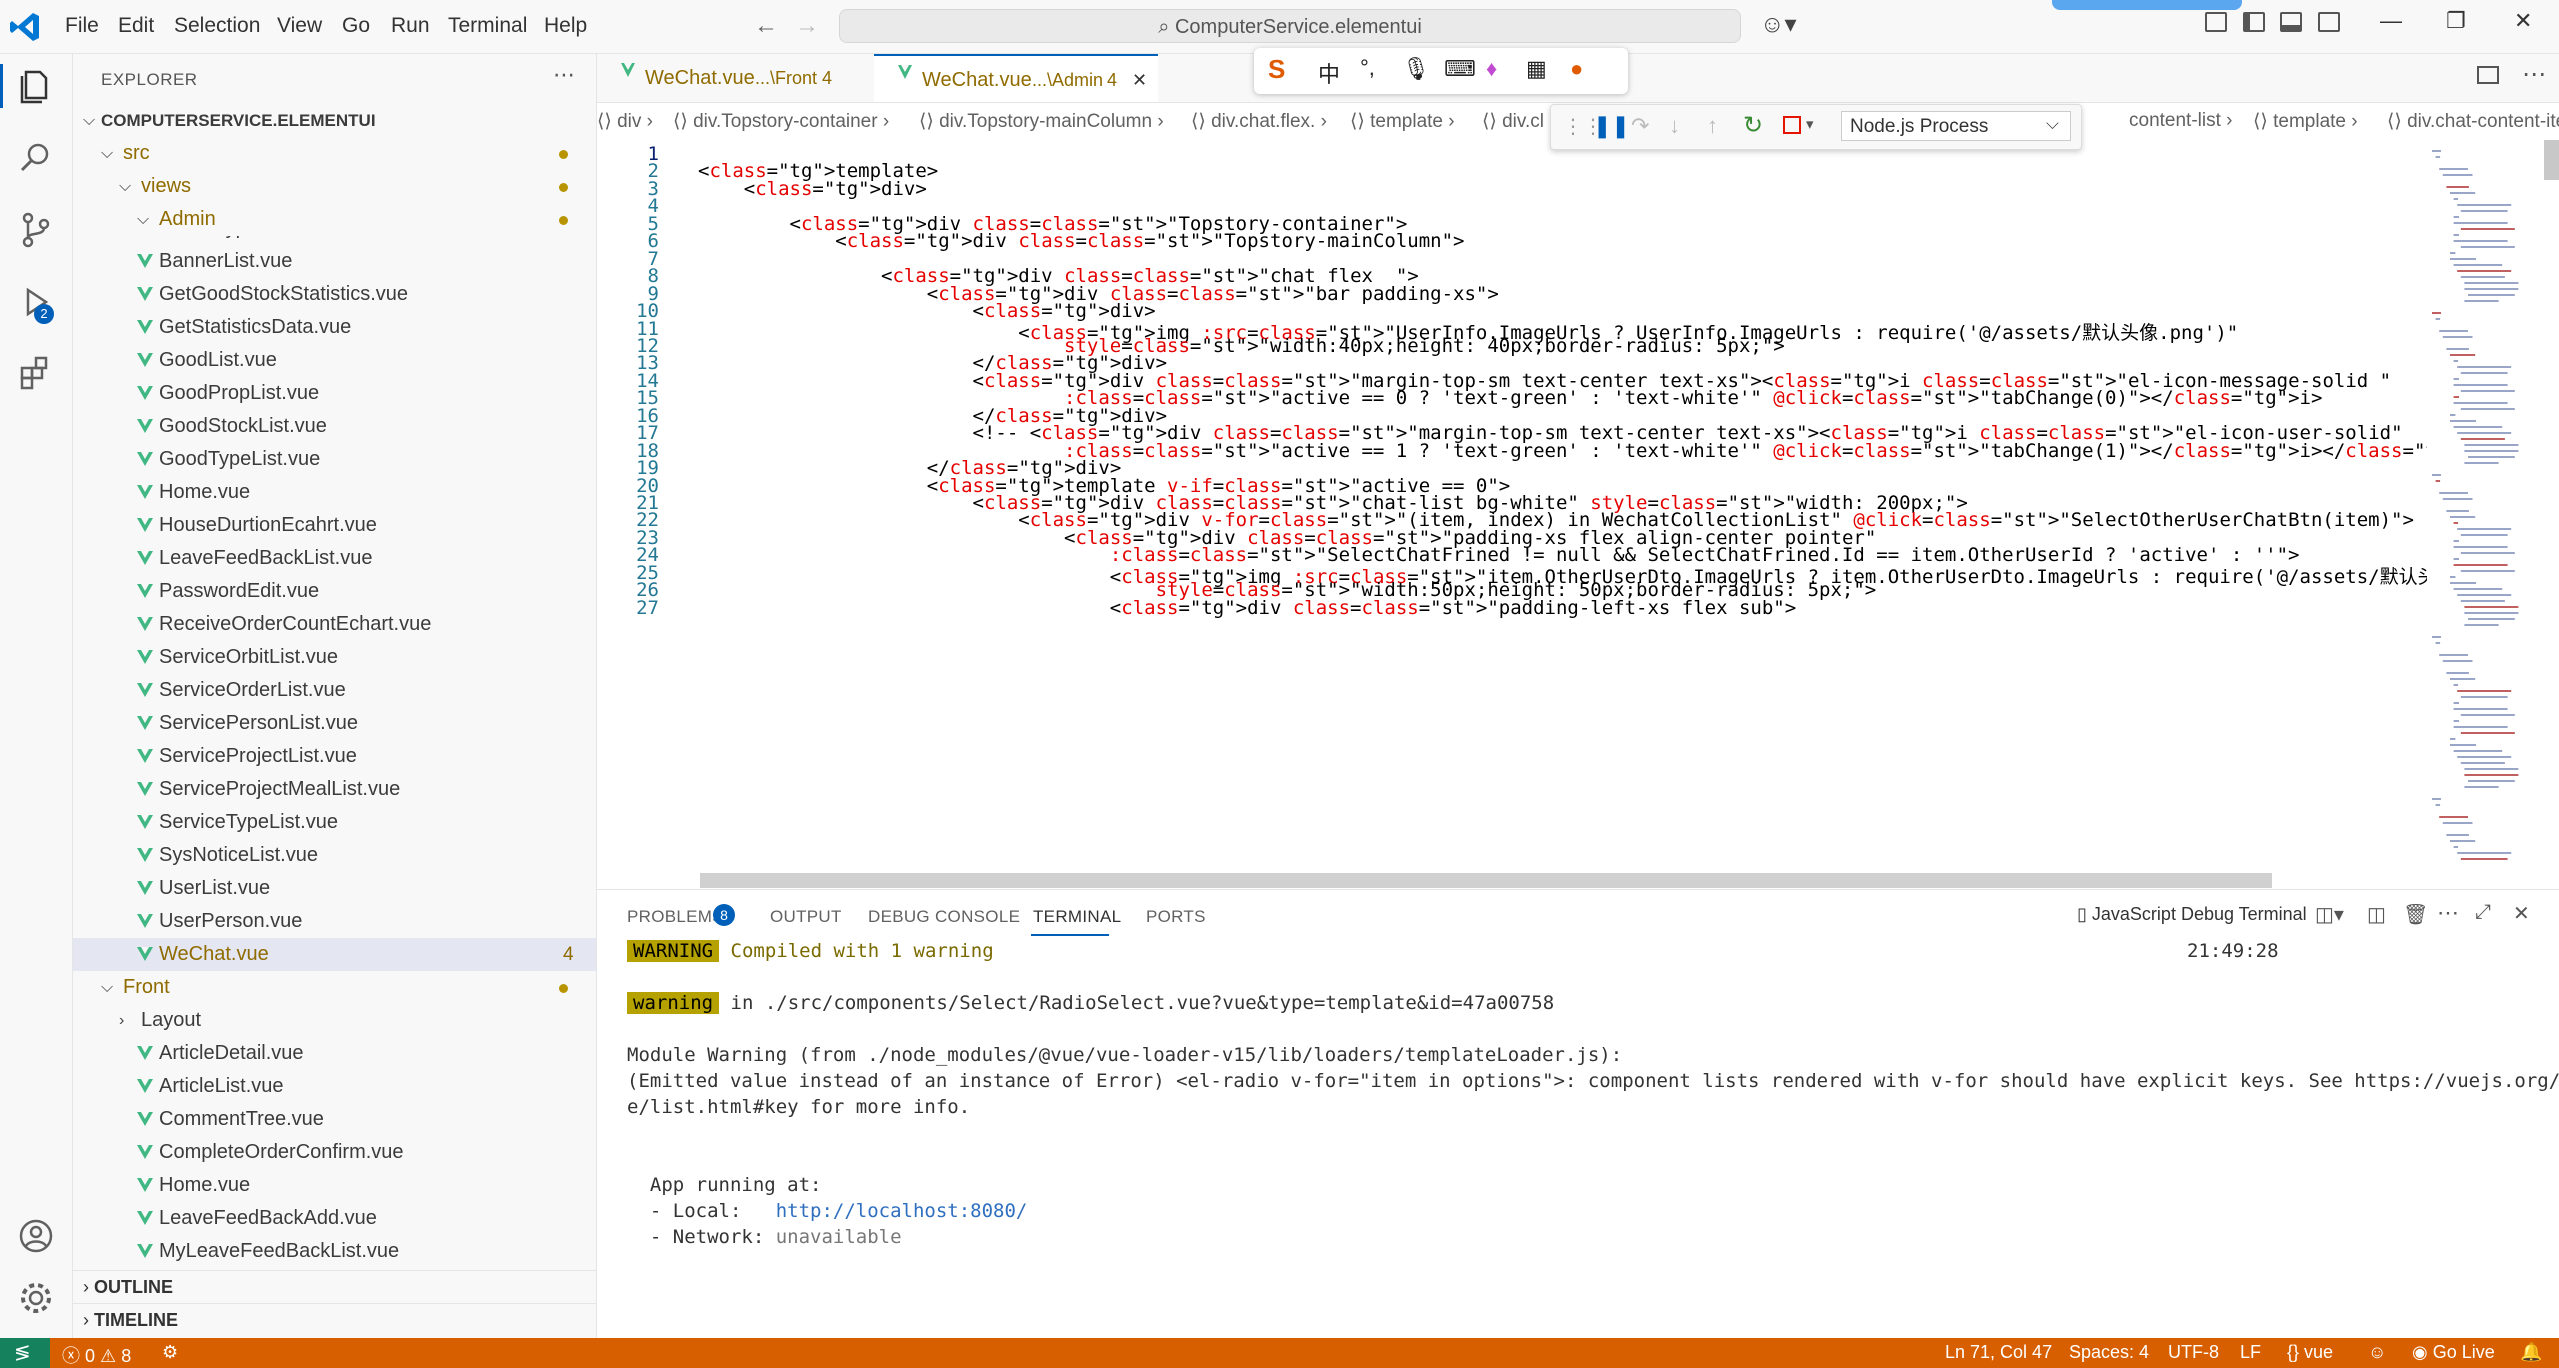 Image resolution: width=2559 pixels, height=1368 pixels. Describe the element at coordinates (1753, 125) in the screenshot. I see `restart-icon: ↻` at that location.